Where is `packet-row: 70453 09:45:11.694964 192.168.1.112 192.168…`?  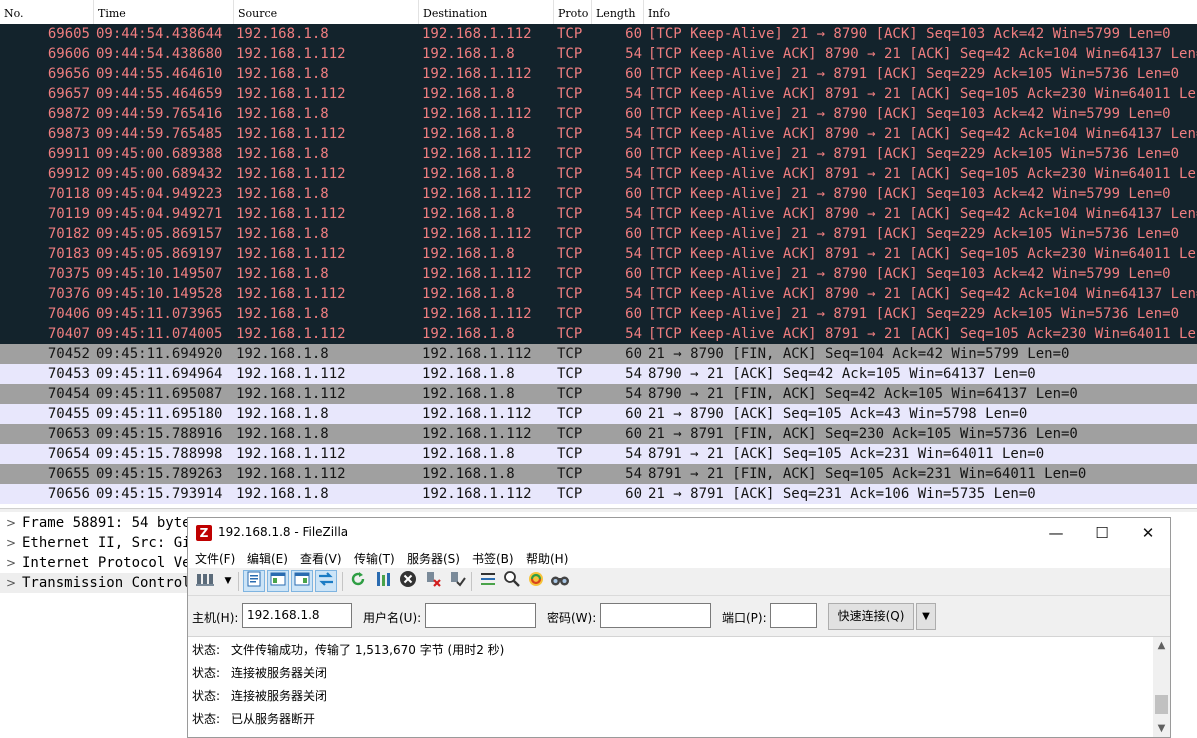
packet-row: 70453 09:45:11.694964 192.168.1.112 192.168… is located at coordinates (598, 374).